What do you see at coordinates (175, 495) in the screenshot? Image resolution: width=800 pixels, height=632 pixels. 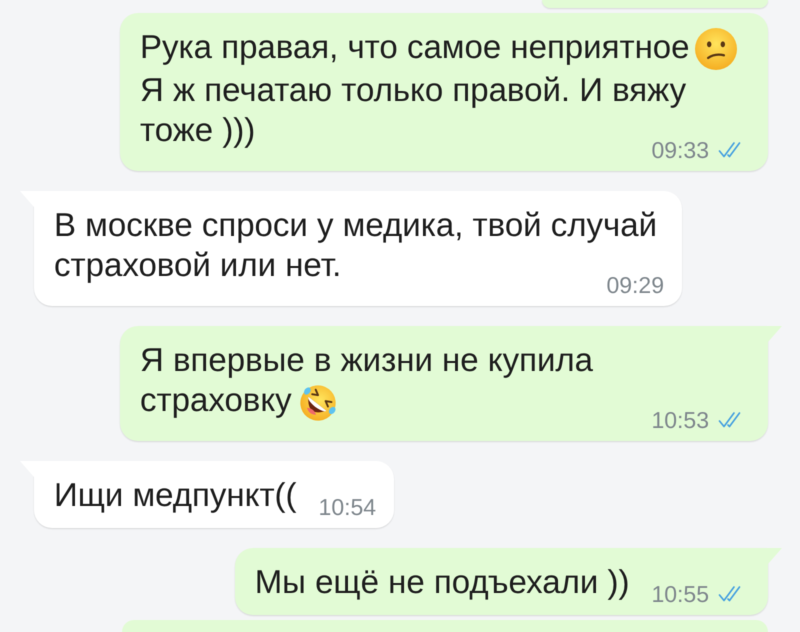 I see `message-text: Ищи медпункт((` at bounding box center [175, 495].